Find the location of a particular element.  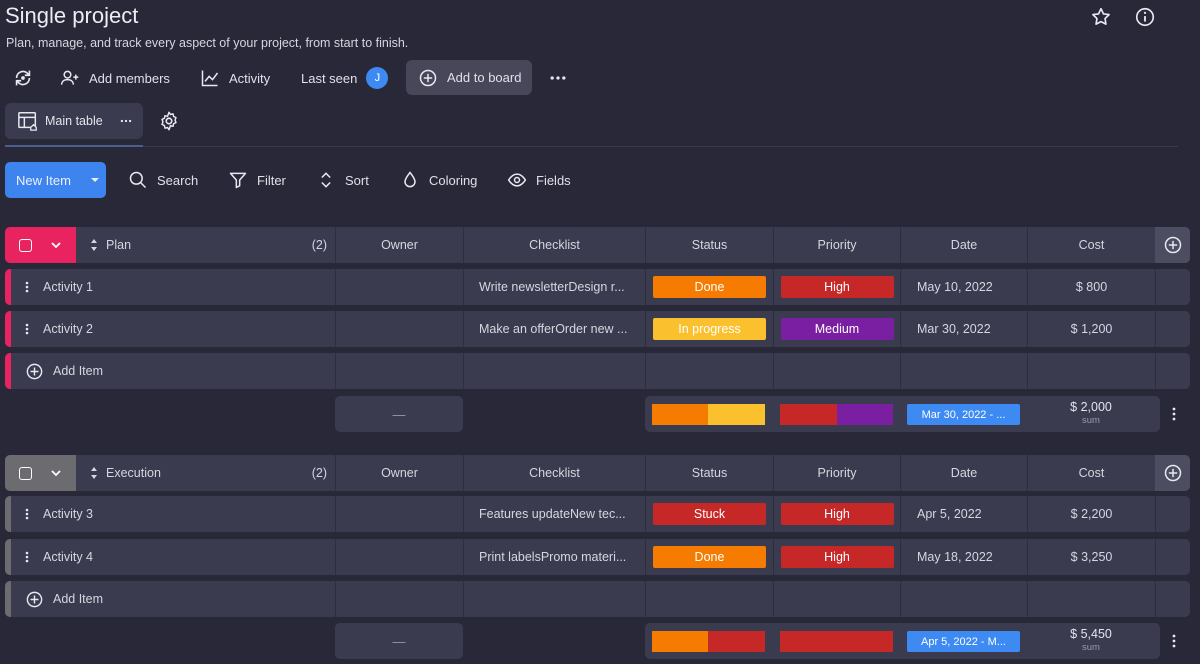

gear-icon is located at coordinates (169, 121).